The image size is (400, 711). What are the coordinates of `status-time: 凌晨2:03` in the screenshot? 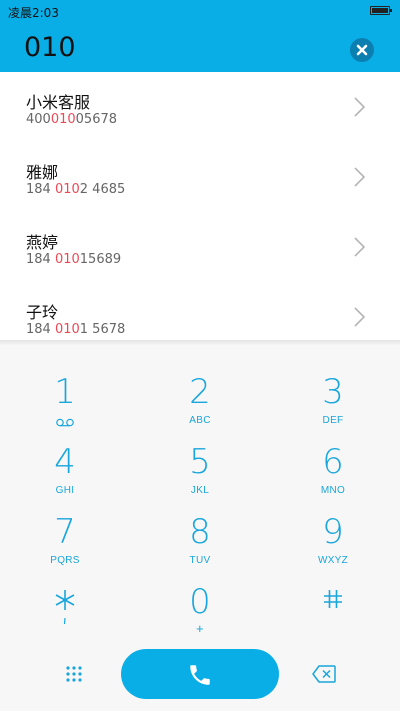 It's located at (33, 13).